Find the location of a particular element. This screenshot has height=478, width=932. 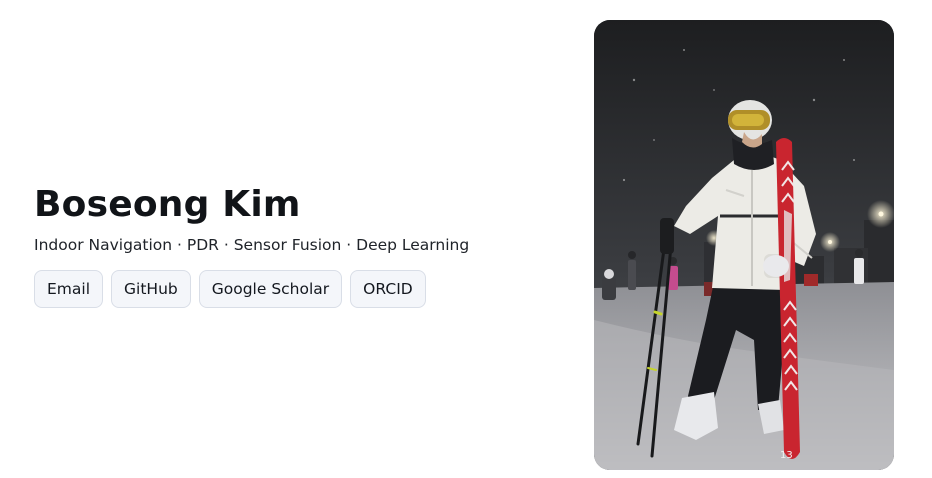

glove is located at coordinates (776, 266).